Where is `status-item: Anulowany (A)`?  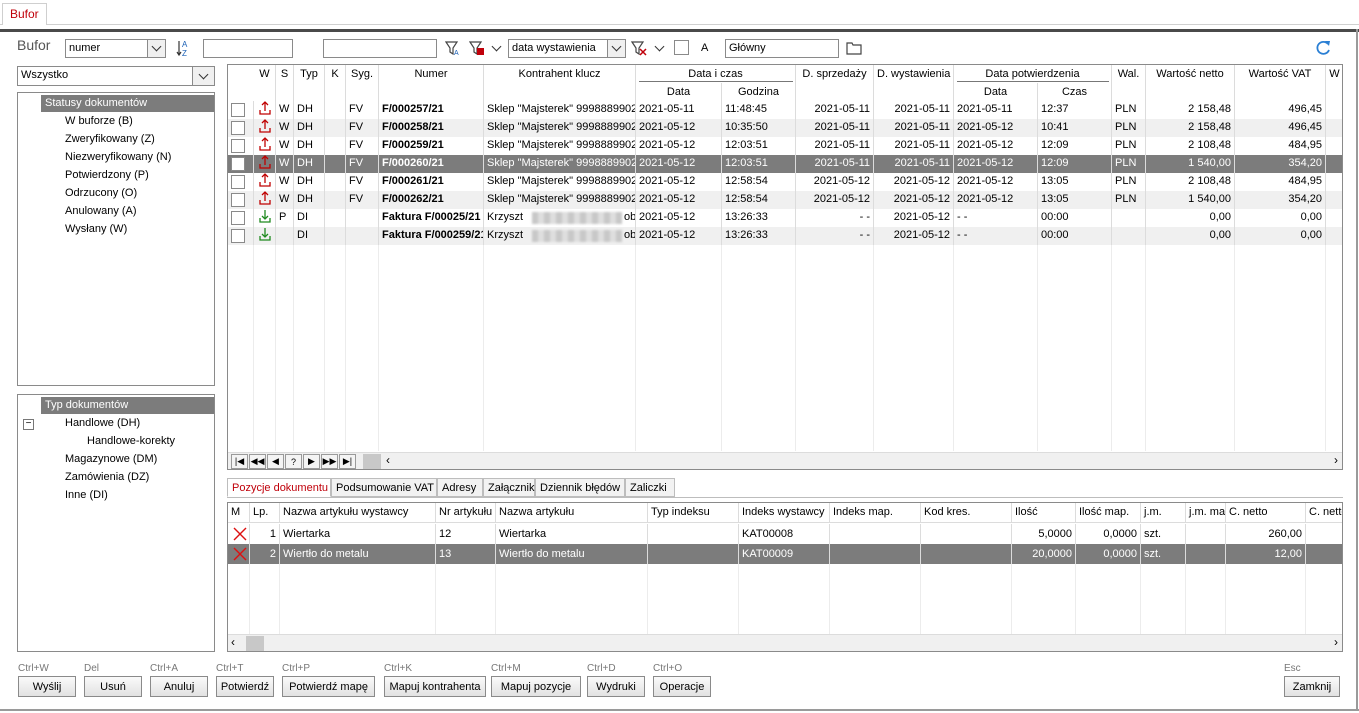
status-item: Anulowany (A) is located at coordinates (101, 211).